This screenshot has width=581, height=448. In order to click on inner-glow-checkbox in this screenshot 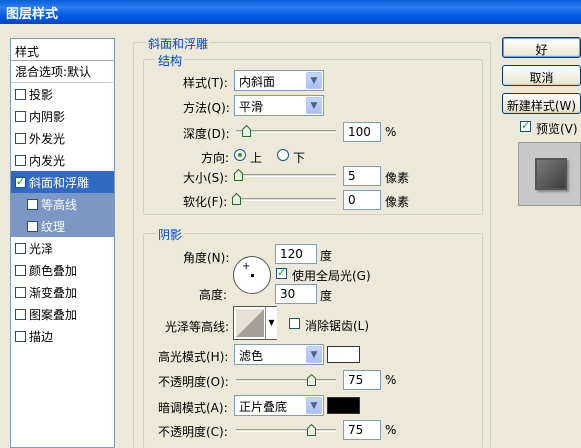, I will do `click(20, 160)`.